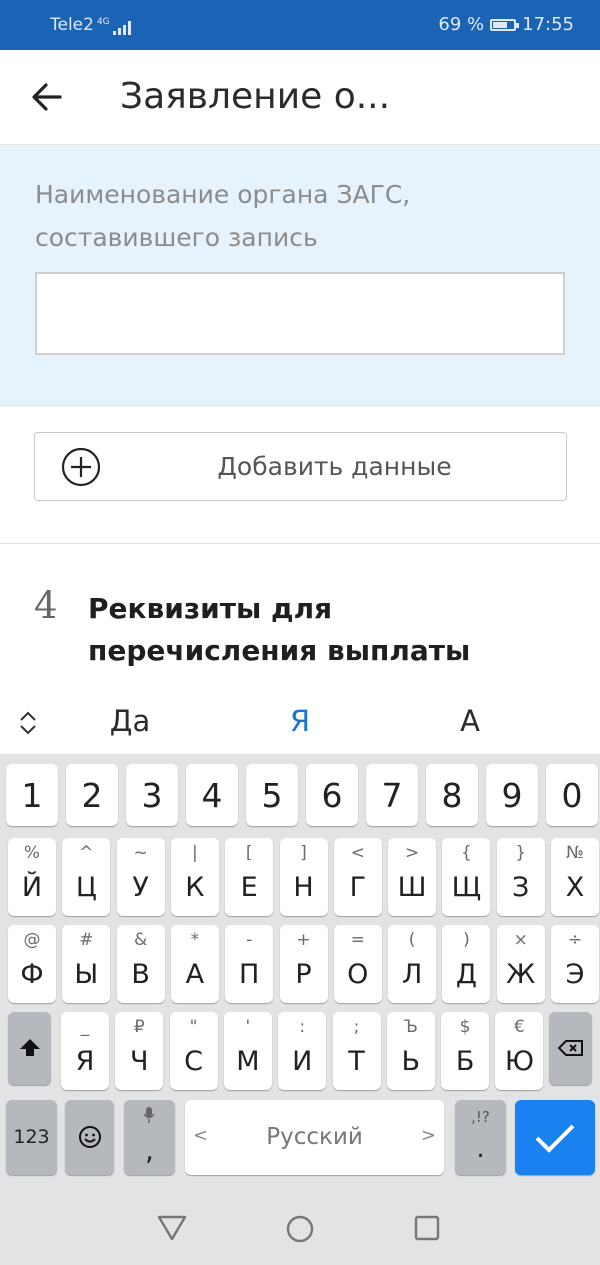  Describe the element at coordinates (85, 1027) in the screenshot. I see `key-secondary-label: _` at that location.